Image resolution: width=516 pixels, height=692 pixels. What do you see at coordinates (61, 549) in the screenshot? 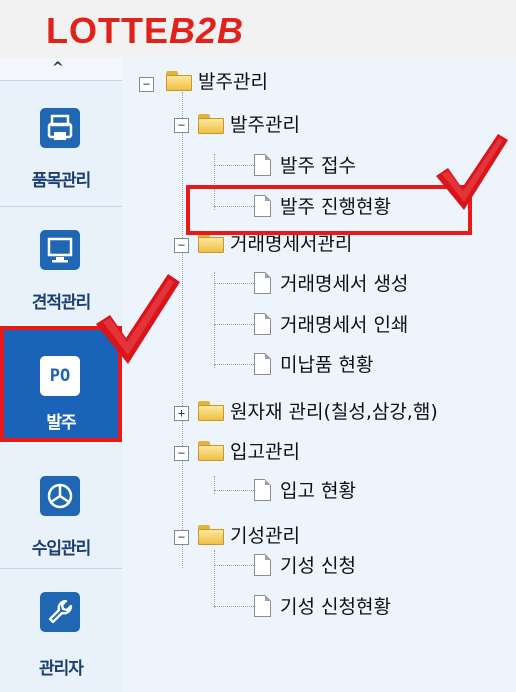
I see `sidebar-item-label: 수입관리` at bounding box center [61, 549].